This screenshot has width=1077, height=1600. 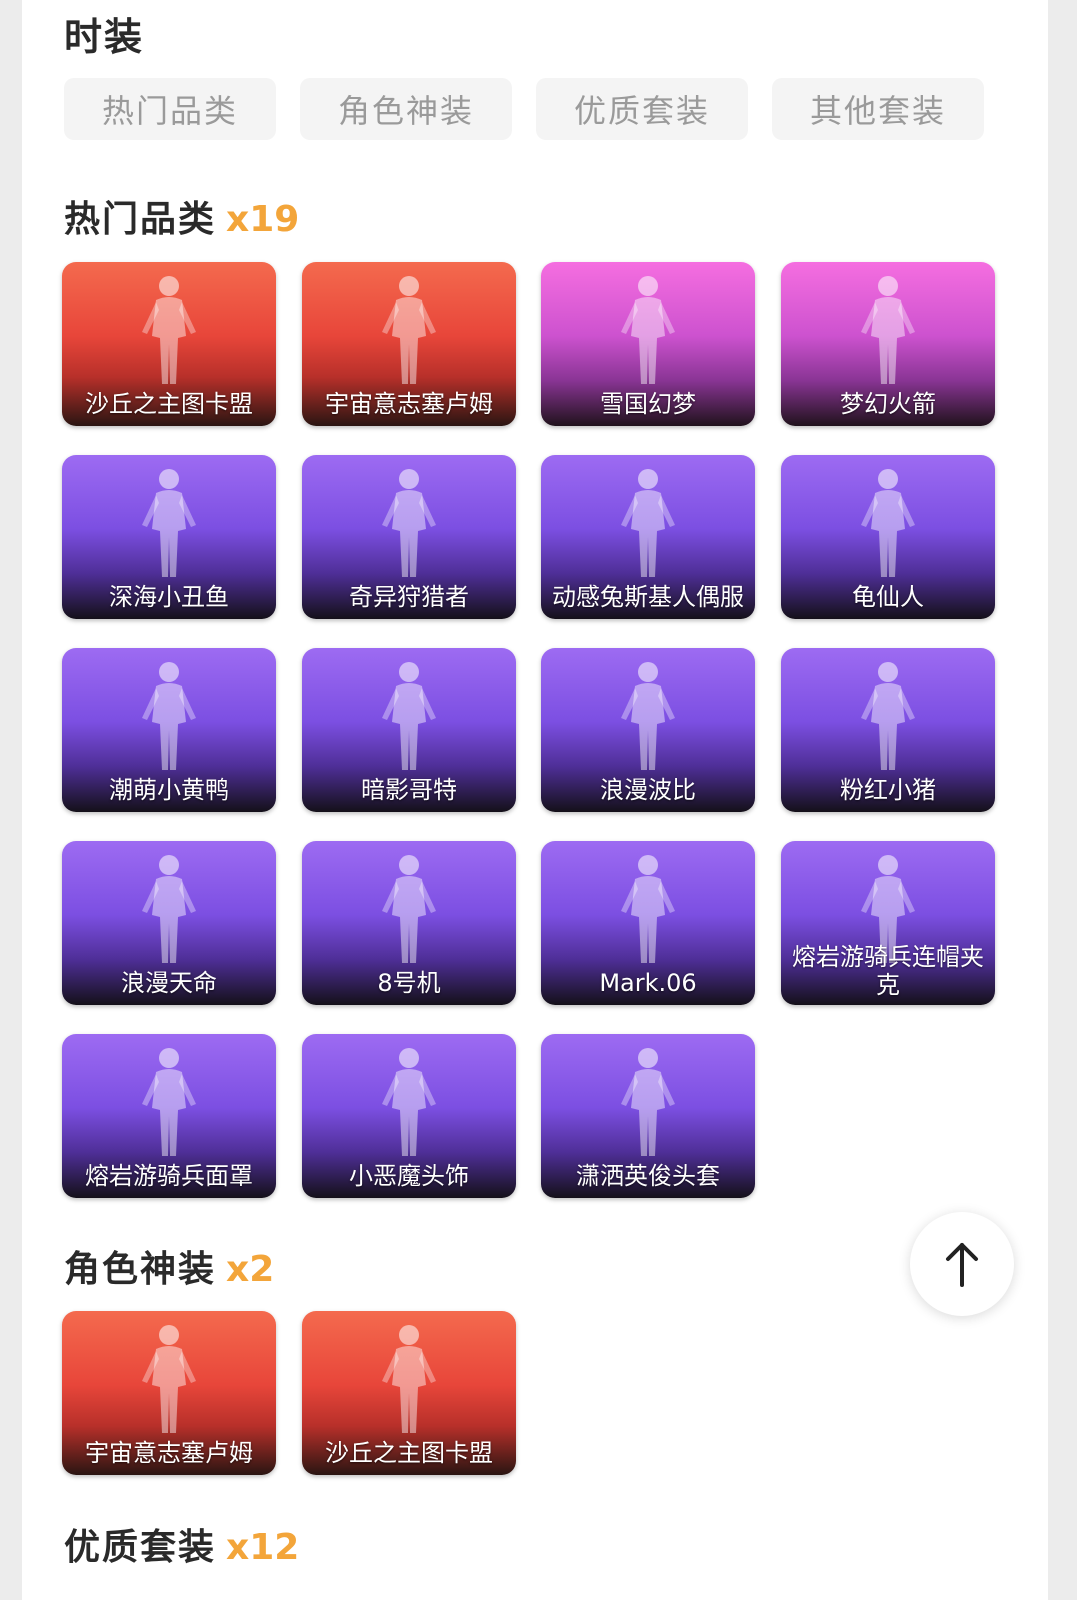 I want to click on outfit-card: 熔岩游骑兵面罩, so click(x=169, y=1116).